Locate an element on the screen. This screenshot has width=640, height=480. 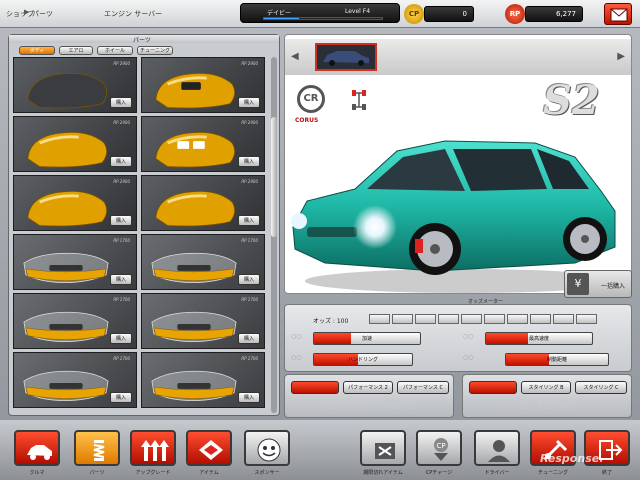
nav-cp-charge: CP CPチャージ is located at coordinates (439, 453).